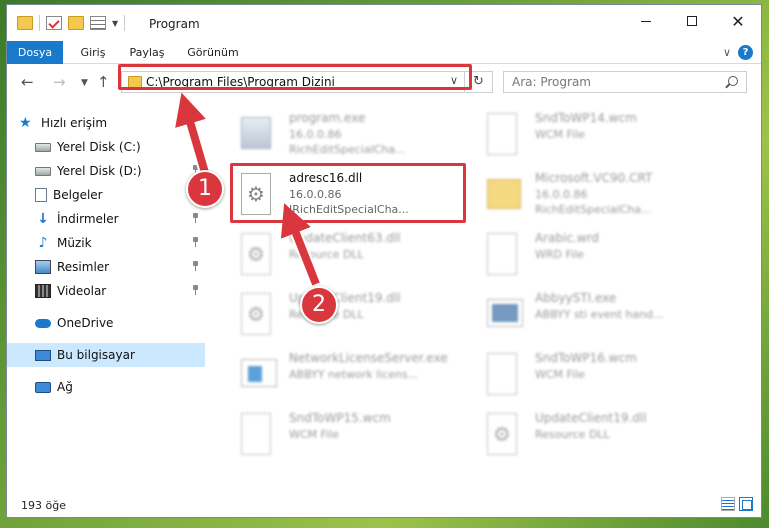  I want to click on search-box: Ara: Program, so click(625, 82).